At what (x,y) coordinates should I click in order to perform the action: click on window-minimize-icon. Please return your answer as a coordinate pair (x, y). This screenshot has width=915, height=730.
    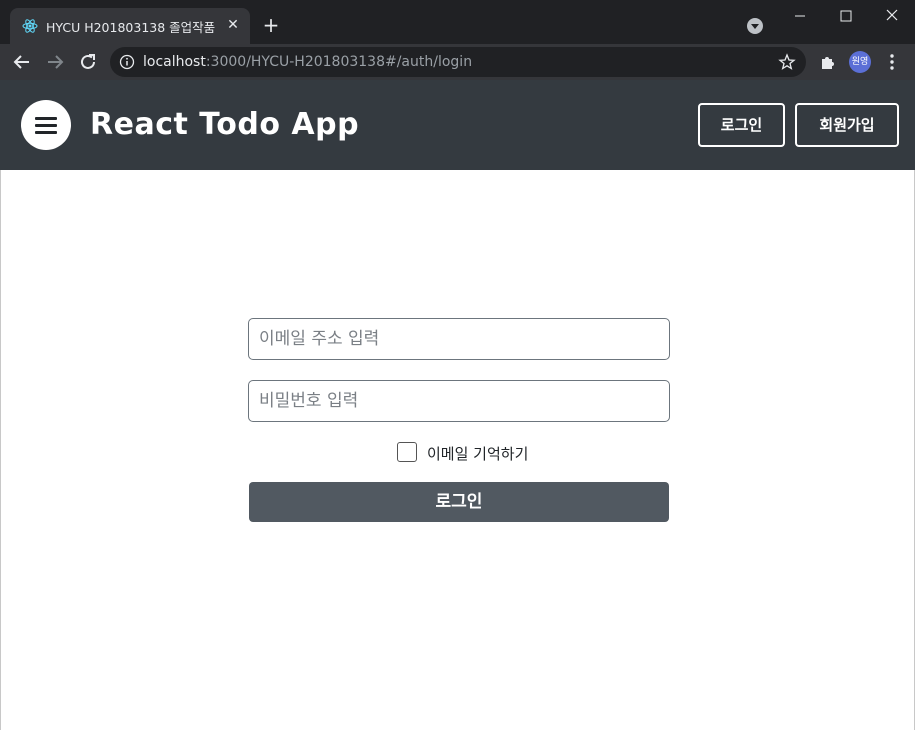
    Looking at the image, I should click on (800, 16).